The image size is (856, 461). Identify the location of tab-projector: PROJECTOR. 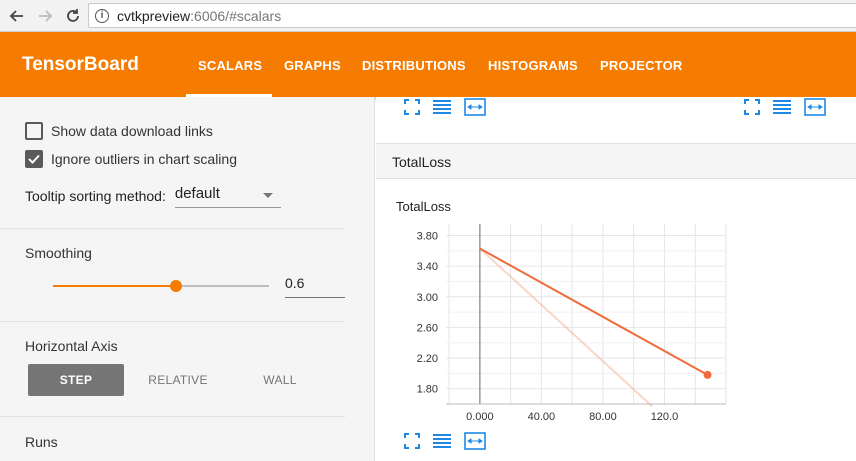
(641, 65).